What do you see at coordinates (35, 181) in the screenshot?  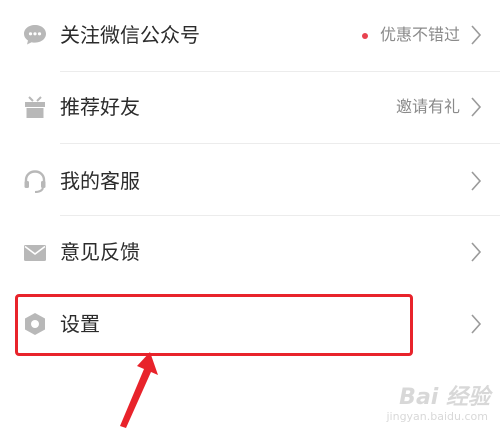 I see `headset-icon` at bounding box center [35, 181].